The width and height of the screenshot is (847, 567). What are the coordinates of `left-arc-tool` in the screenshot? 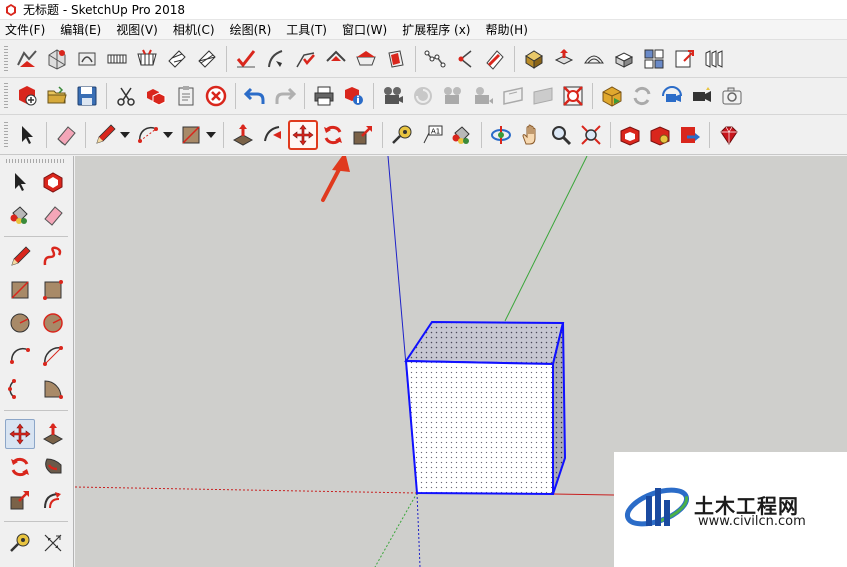 It's located at (20, 356).